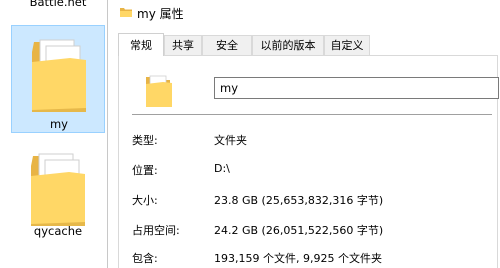 The width and height of the screenshot is (500, 268). What do you see at coordinates (299, 200) in the screenshot?
I see `size-value: 23.8 GB (25,653,832,316 字节)` at bounding box center [299, 200].